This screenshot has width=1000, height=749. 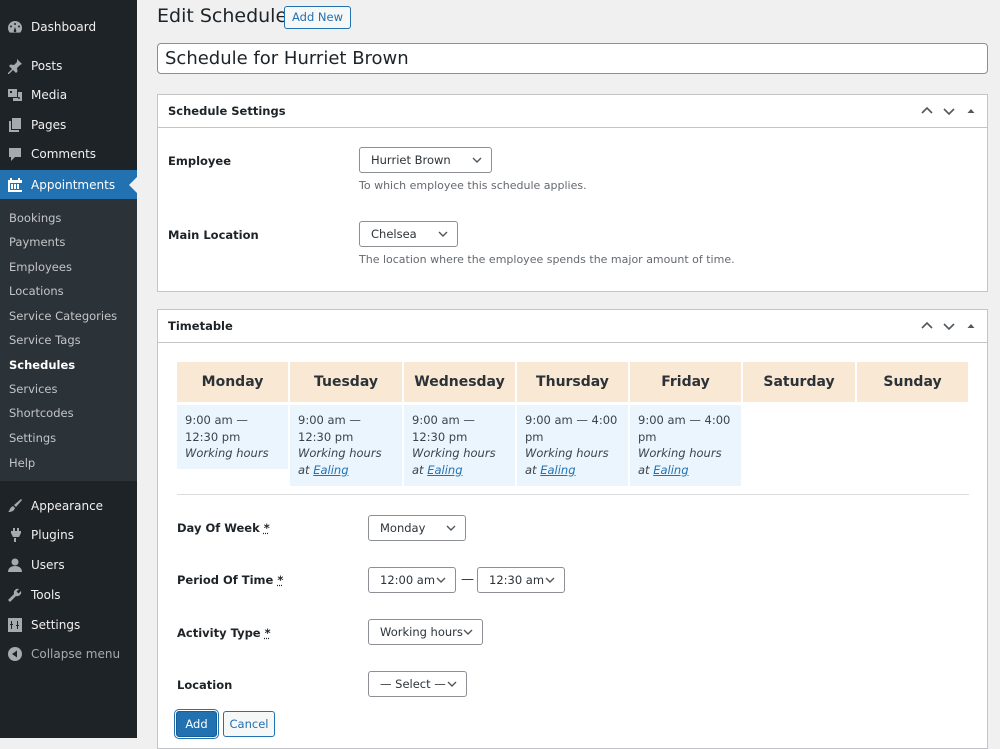 I want to click on menu-settings: Settings, so click(x=68, y=625).